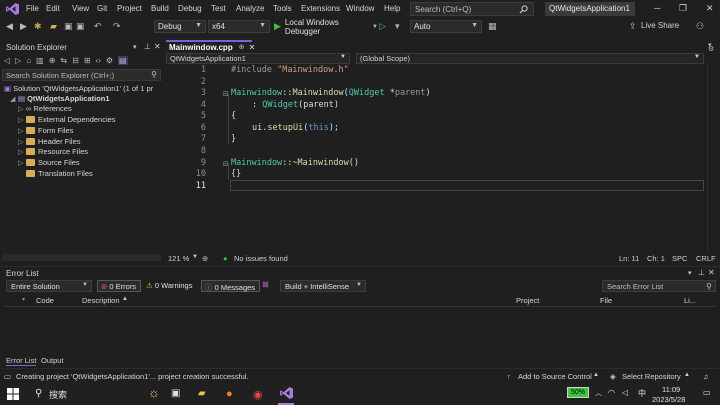 Image resolution: width=720 pixels, height=405 pixels. I want to click on tab-mainwindow-cpp: Mainwindow.cpp ⊕ ✕, so click(210, 46).